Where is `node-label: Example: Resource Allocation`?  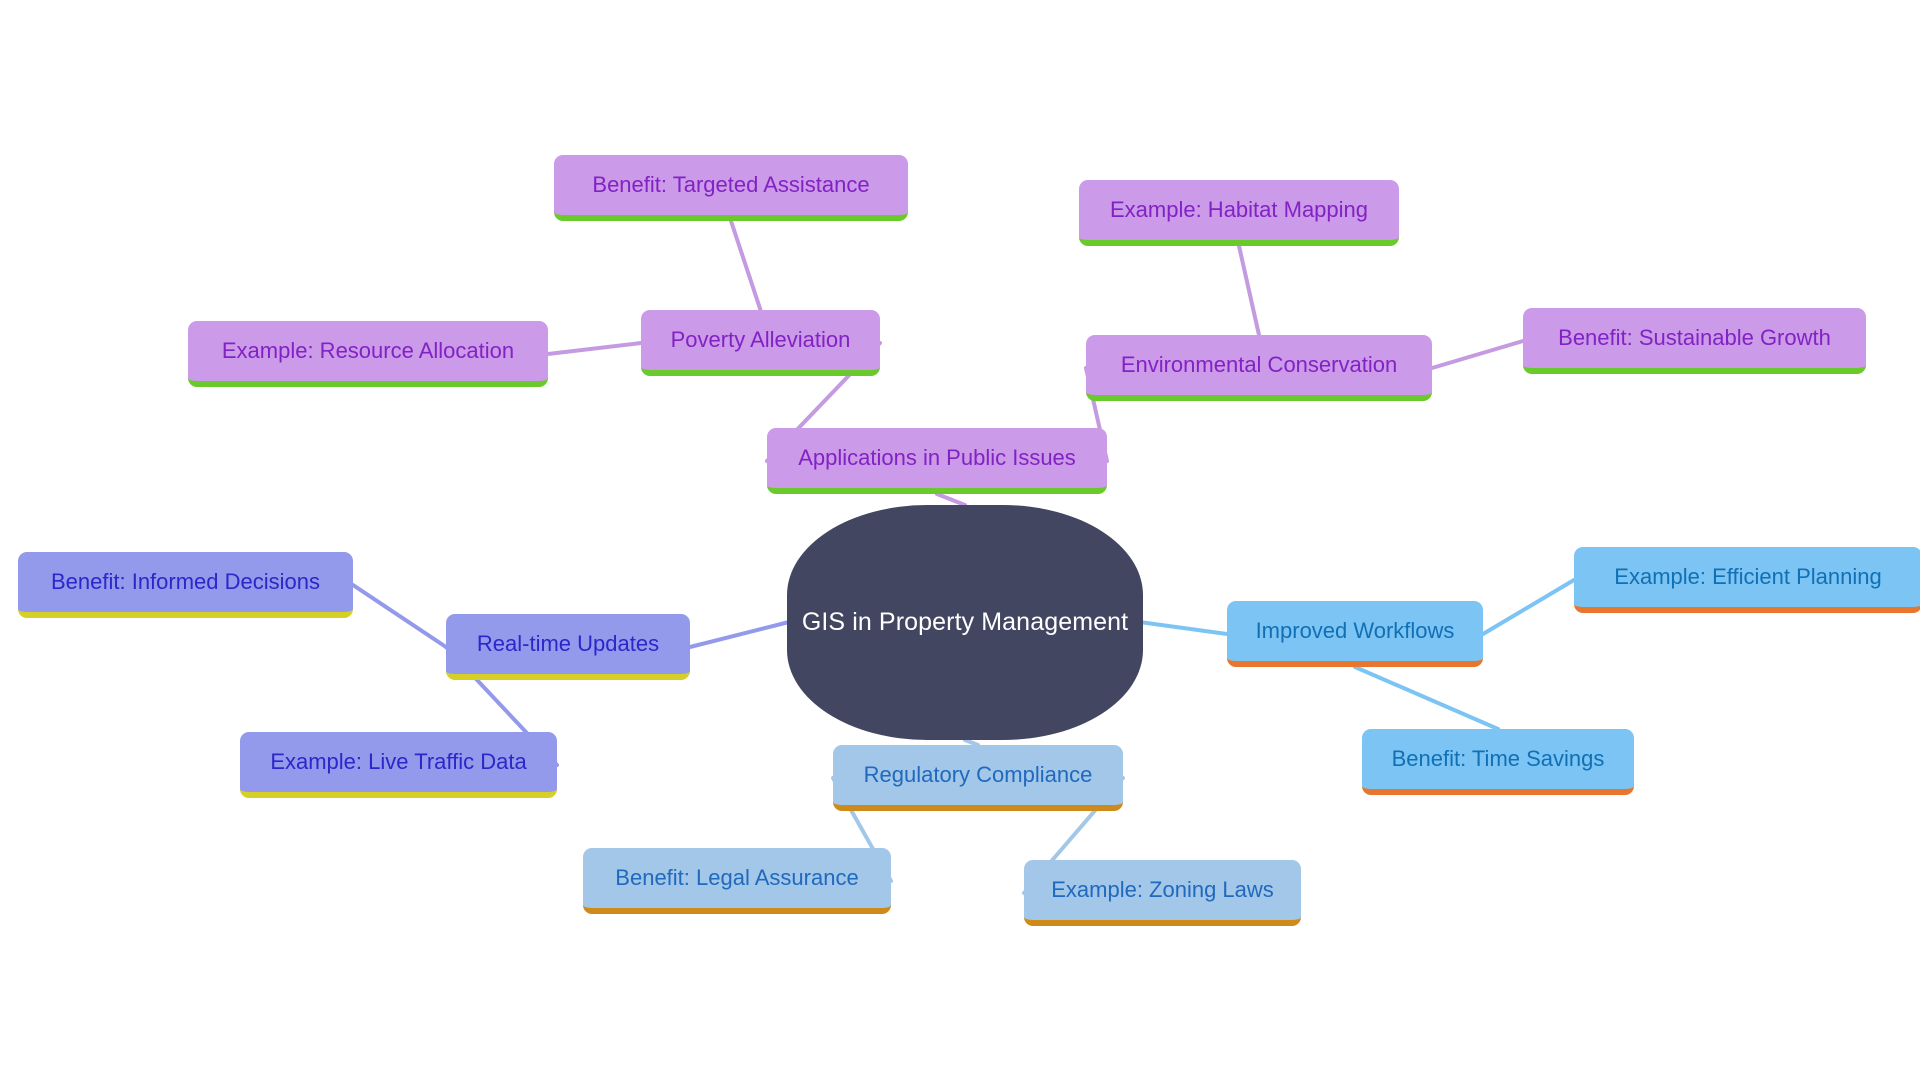 node-label: Example: Resource Allocation is located at coordinates (368, 350).